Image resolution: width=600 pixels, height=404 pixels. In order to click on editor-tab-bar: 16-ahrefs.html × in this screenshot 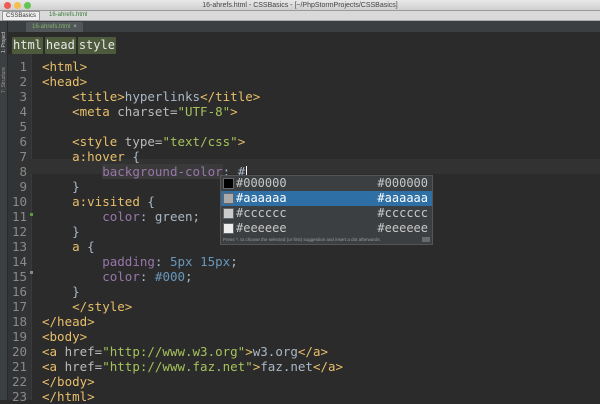, I will do `click(304, 27)`.